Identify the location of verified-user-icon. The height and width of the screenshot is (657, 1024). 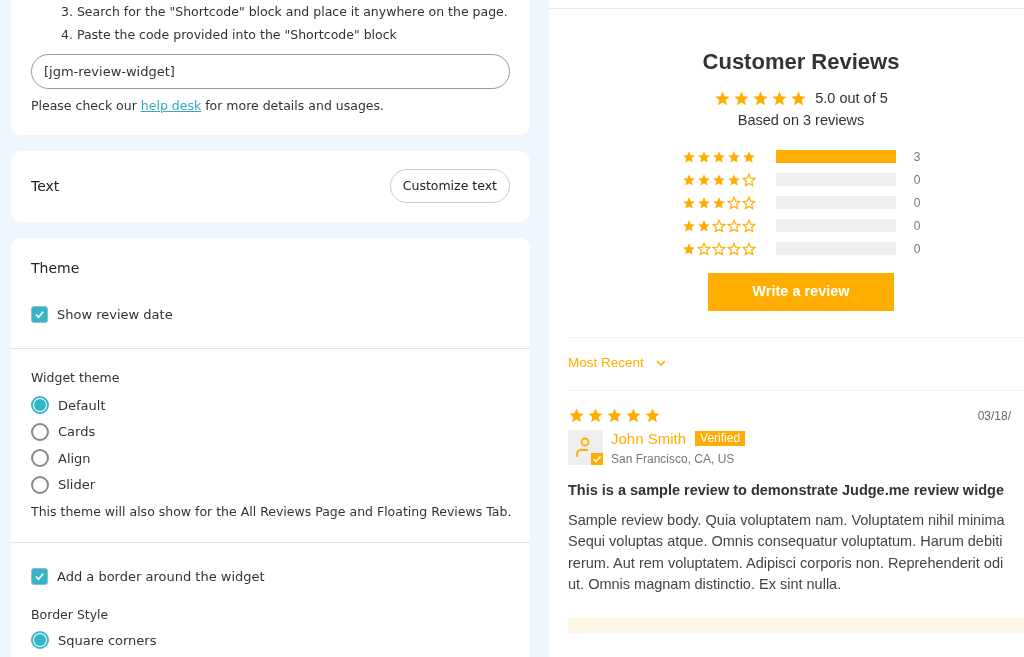
(585, 448).